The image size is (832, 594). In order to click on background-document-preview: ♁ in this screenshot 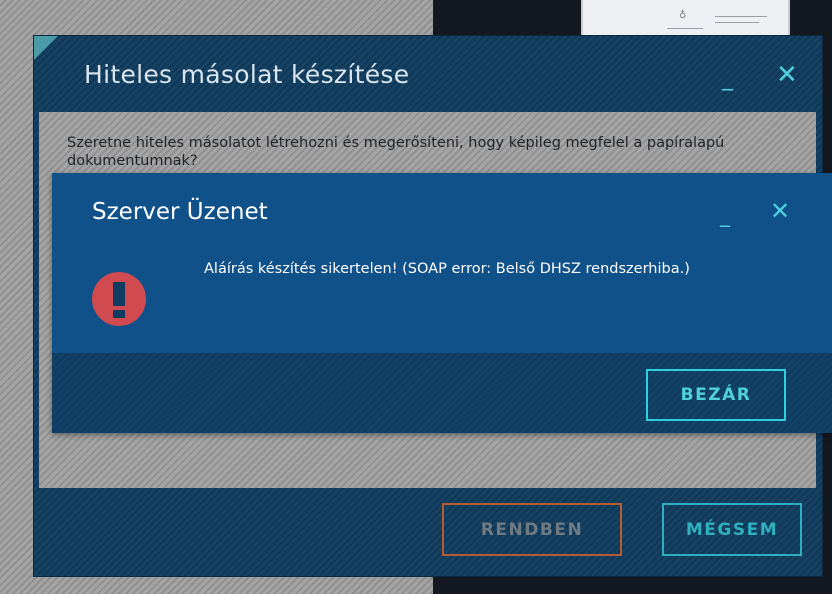, I will do `click(685, 20)`.